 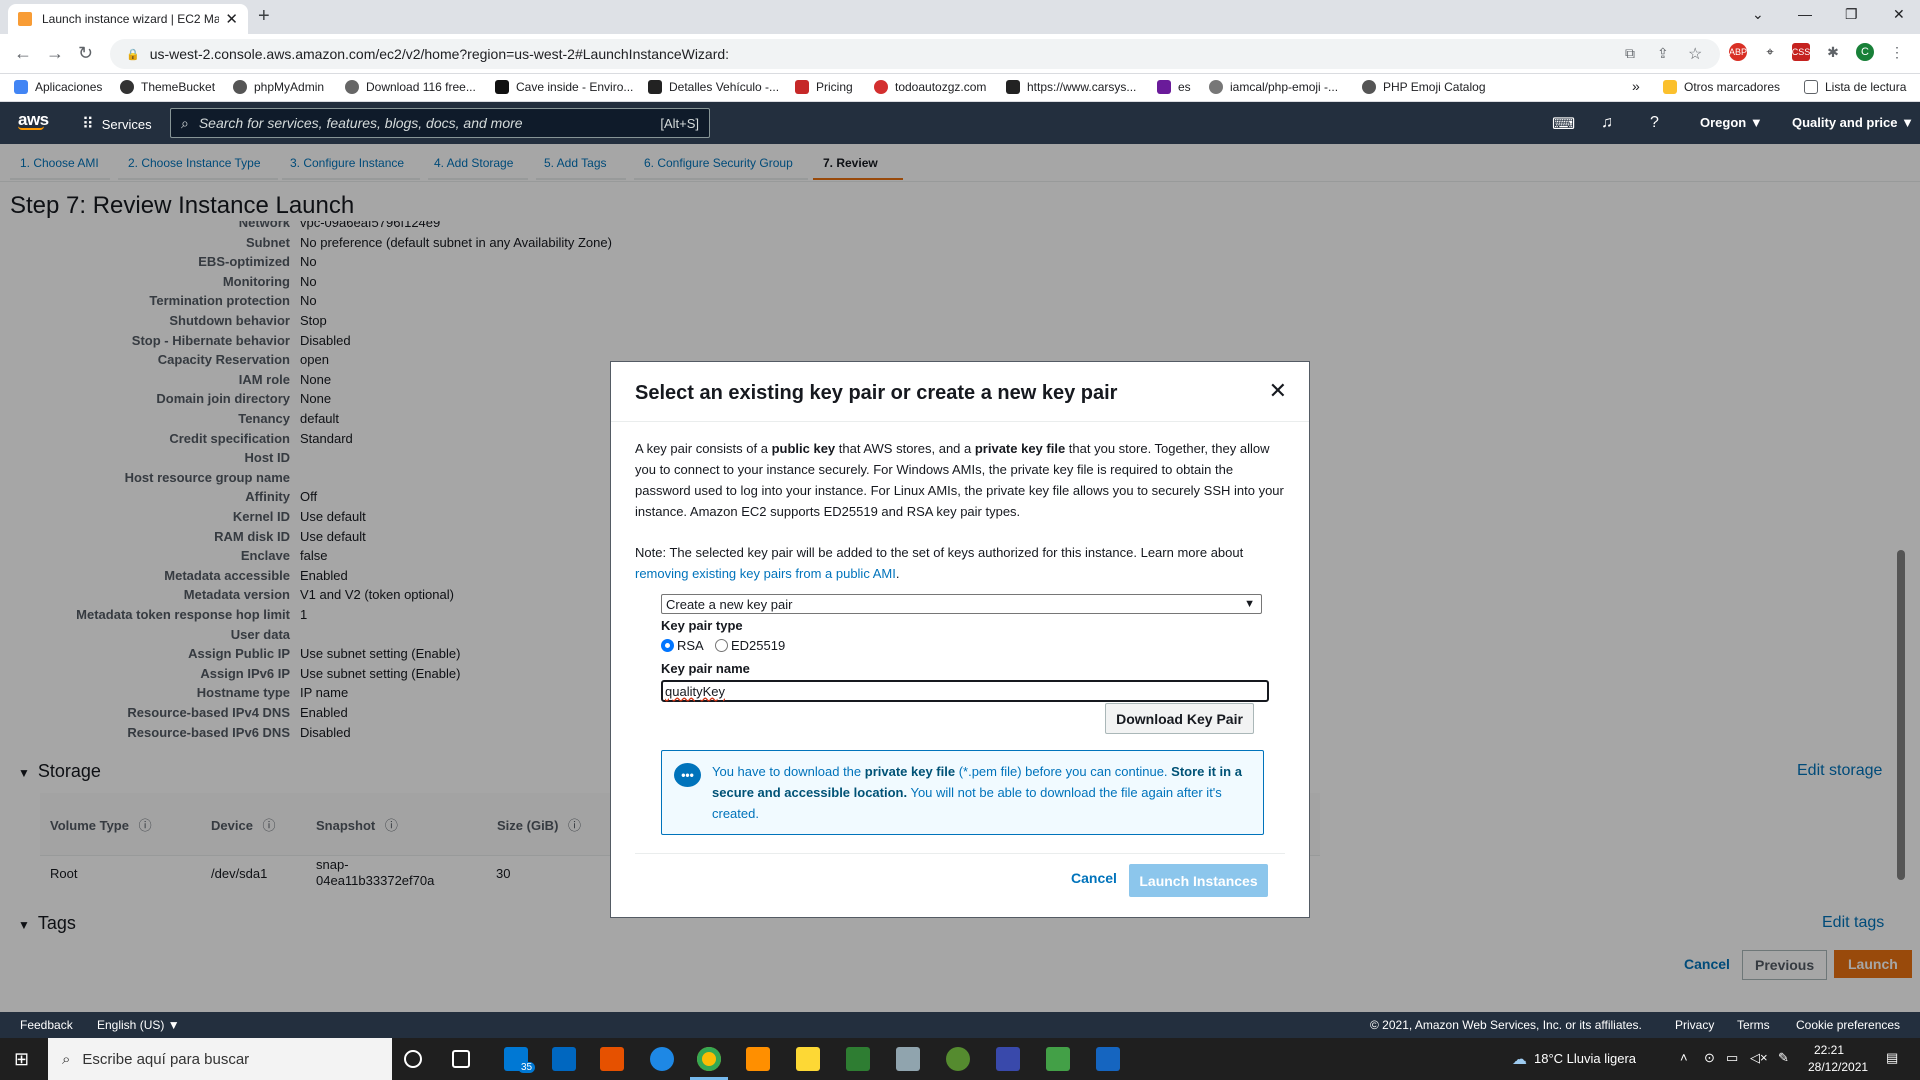 I want to click on page-scrollbar, so click(x=1901, y=550).